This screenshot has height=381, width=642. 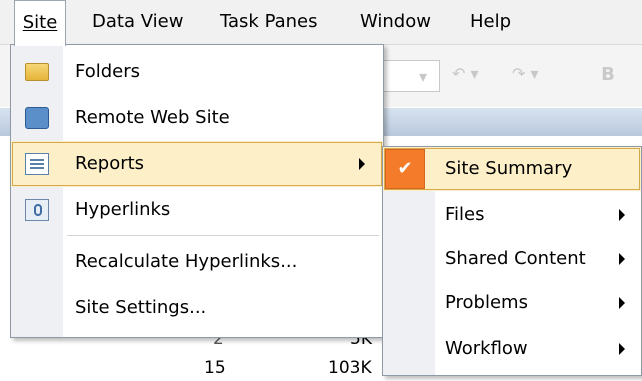 What do you see at coordinates (486, 302) in the screenshot?
I see `menu-item-label: Problems` at bounding box center [486, 302].